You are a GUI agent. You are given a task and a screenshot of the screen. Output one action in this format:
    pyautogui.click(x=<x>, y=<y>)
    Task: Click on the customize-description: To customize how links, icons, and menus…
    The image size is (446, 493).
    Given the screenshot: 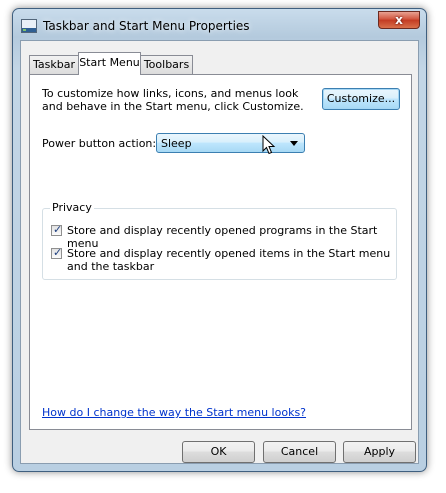 What is the action you would take?
    pyautogui.click(x=173, y=100)
    